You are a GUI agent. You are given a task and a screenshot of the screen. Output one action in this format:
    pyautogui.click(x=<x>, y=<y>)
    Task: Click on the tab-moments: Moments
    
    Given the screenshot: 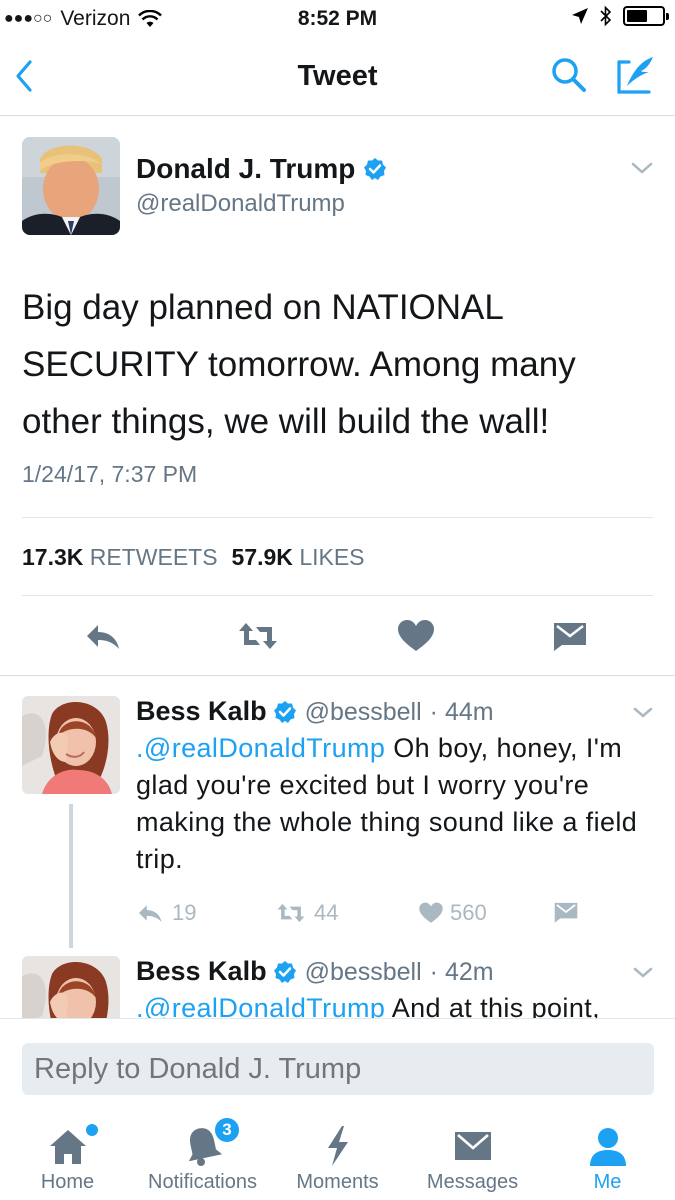 What is the action you would take?
    pyautogui.click(x=337, y=1153)
    